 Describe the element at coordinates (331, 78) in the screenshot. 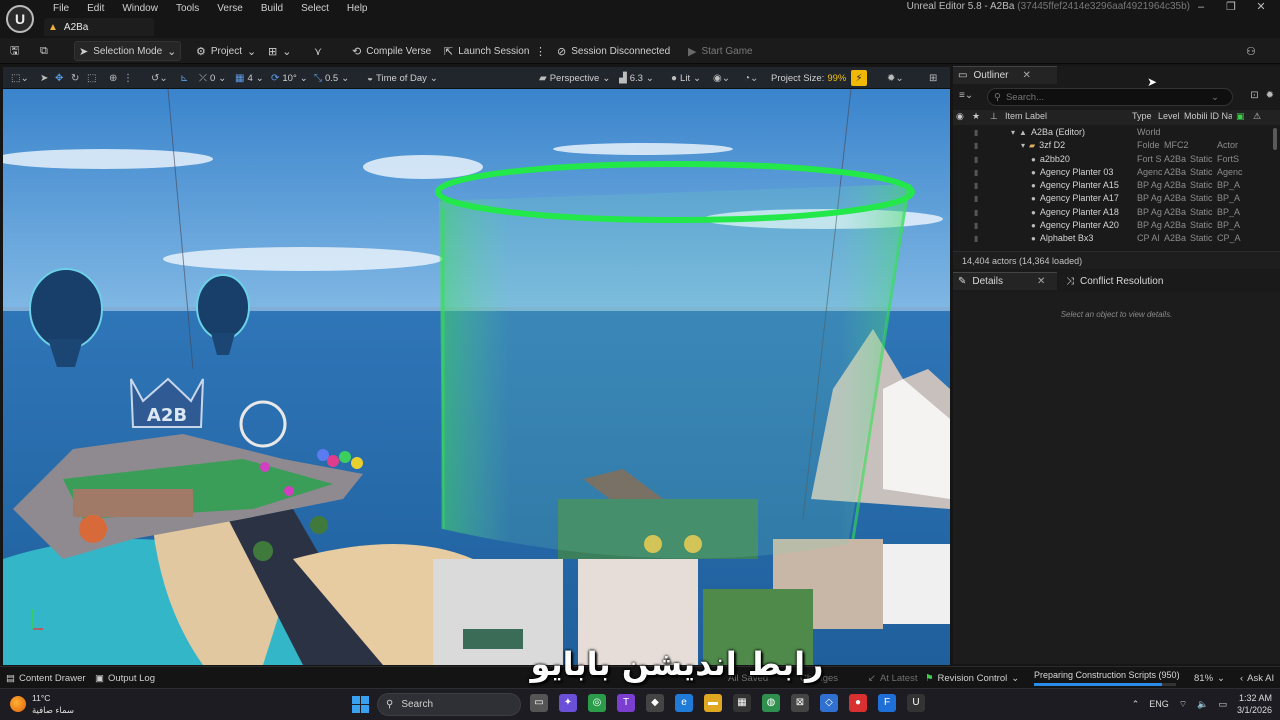

I see `scale-snap: ⤡ 0.5 ⌄` at that location.